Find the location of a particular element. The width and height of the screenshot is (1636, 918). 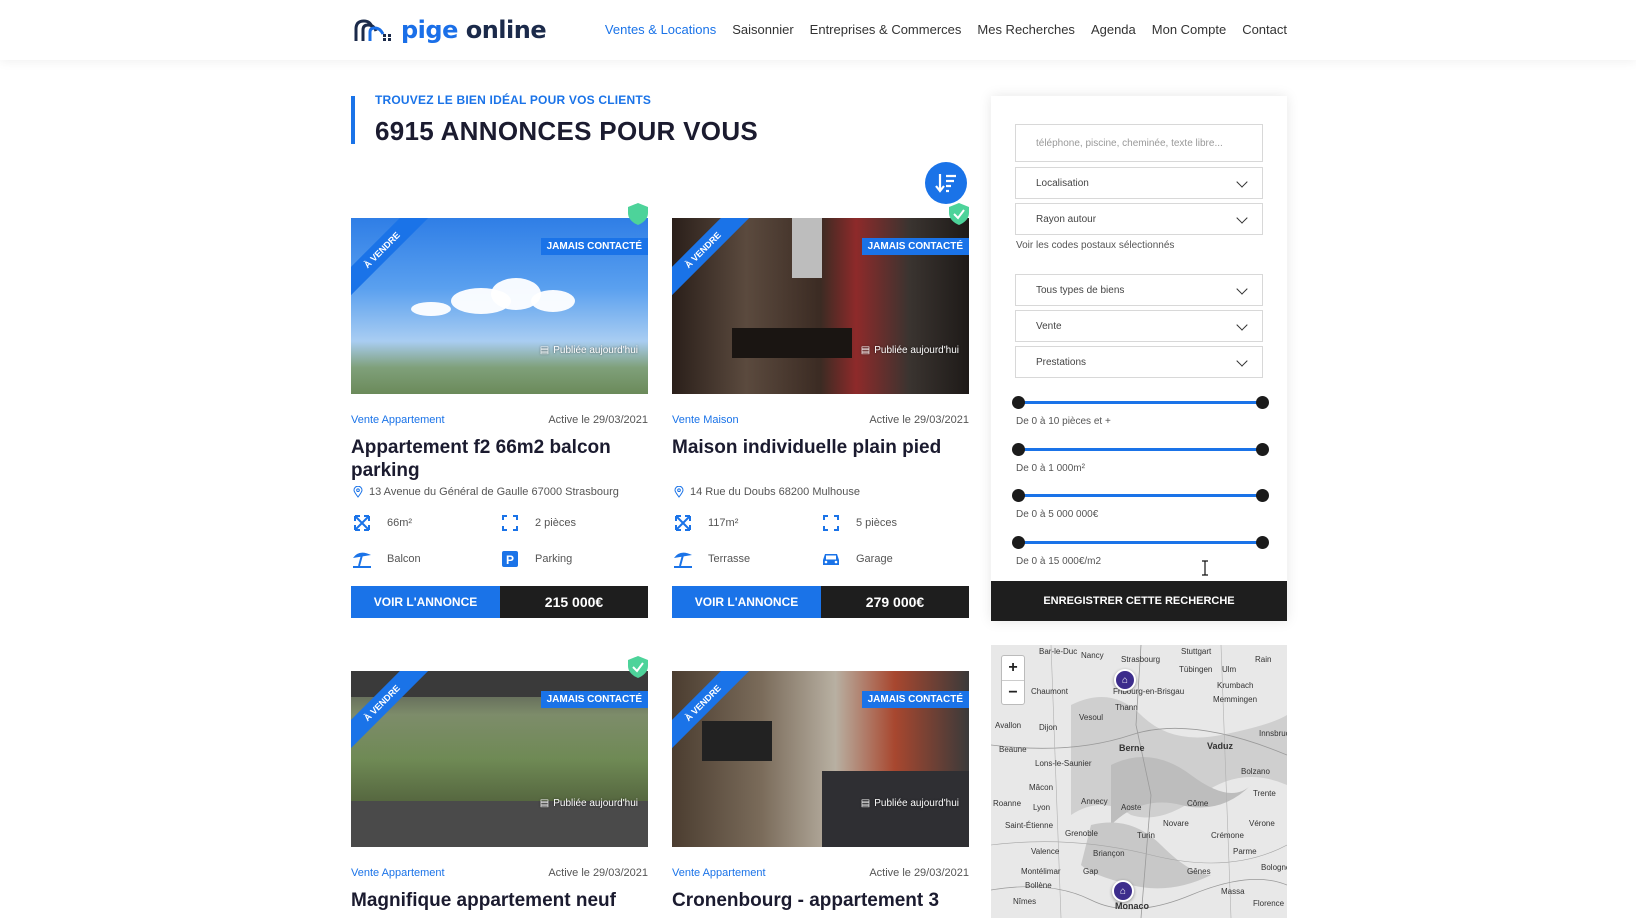

select-label: Localisation is located at coordinates (1062, 183).